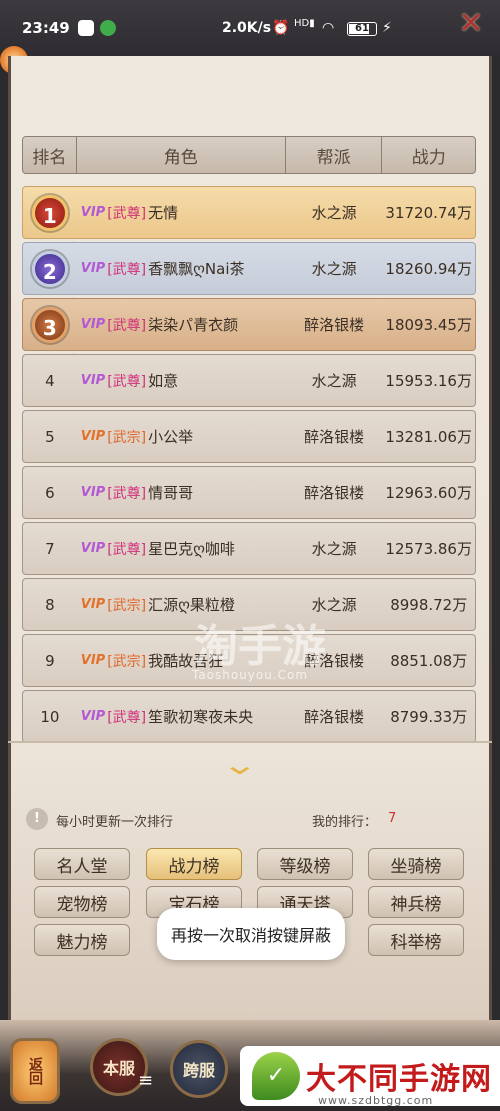 This screenshot has height=1111, width=500. What do you see at coordinates (82, 940) in the screenshot?
I see `tab-charm: 魅力榜` at bounding box center [82, 940].